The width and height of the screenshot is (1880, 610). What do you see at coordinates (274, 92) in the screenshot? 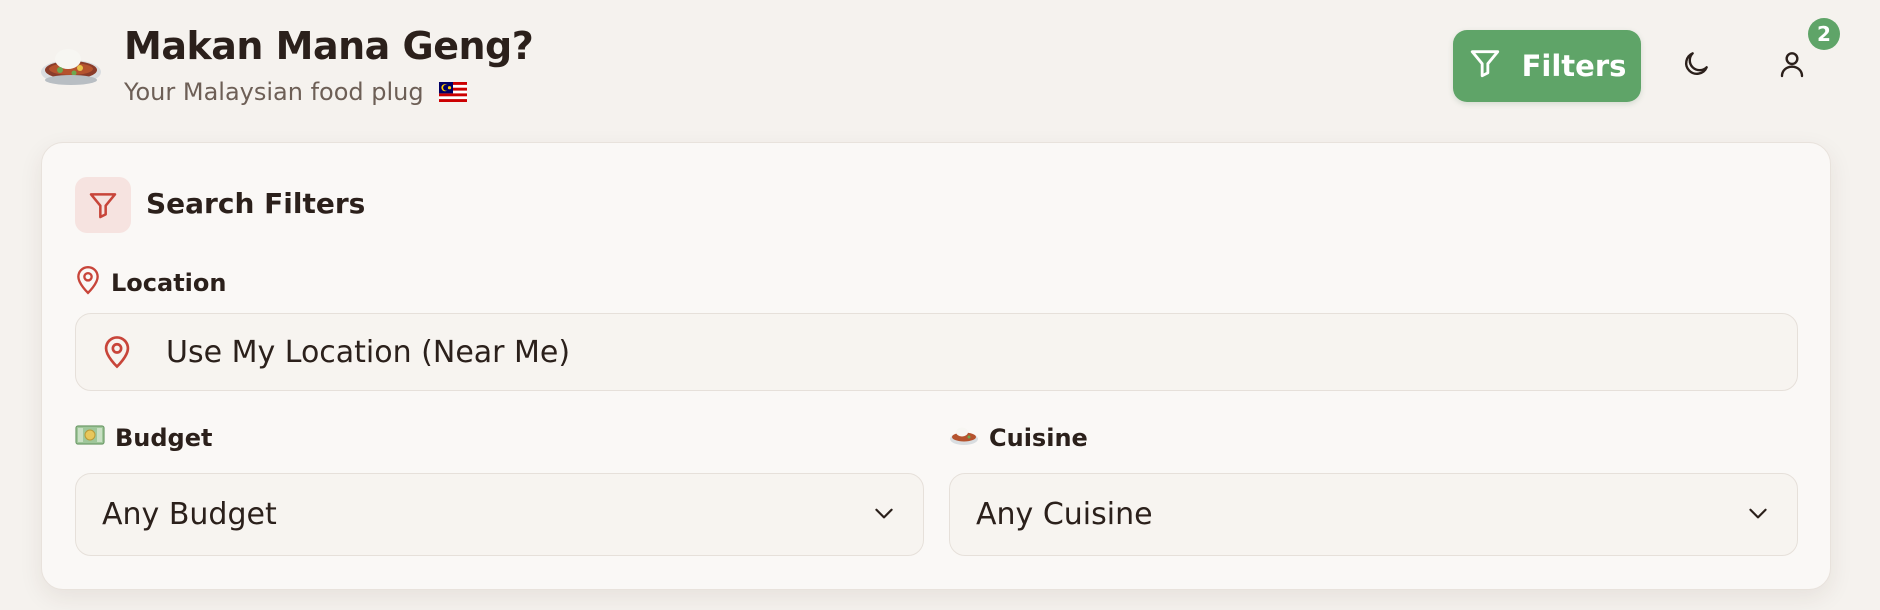
I see `app-subtitle-text: Your Malaysian food plug` at bounding box center [274, 92].